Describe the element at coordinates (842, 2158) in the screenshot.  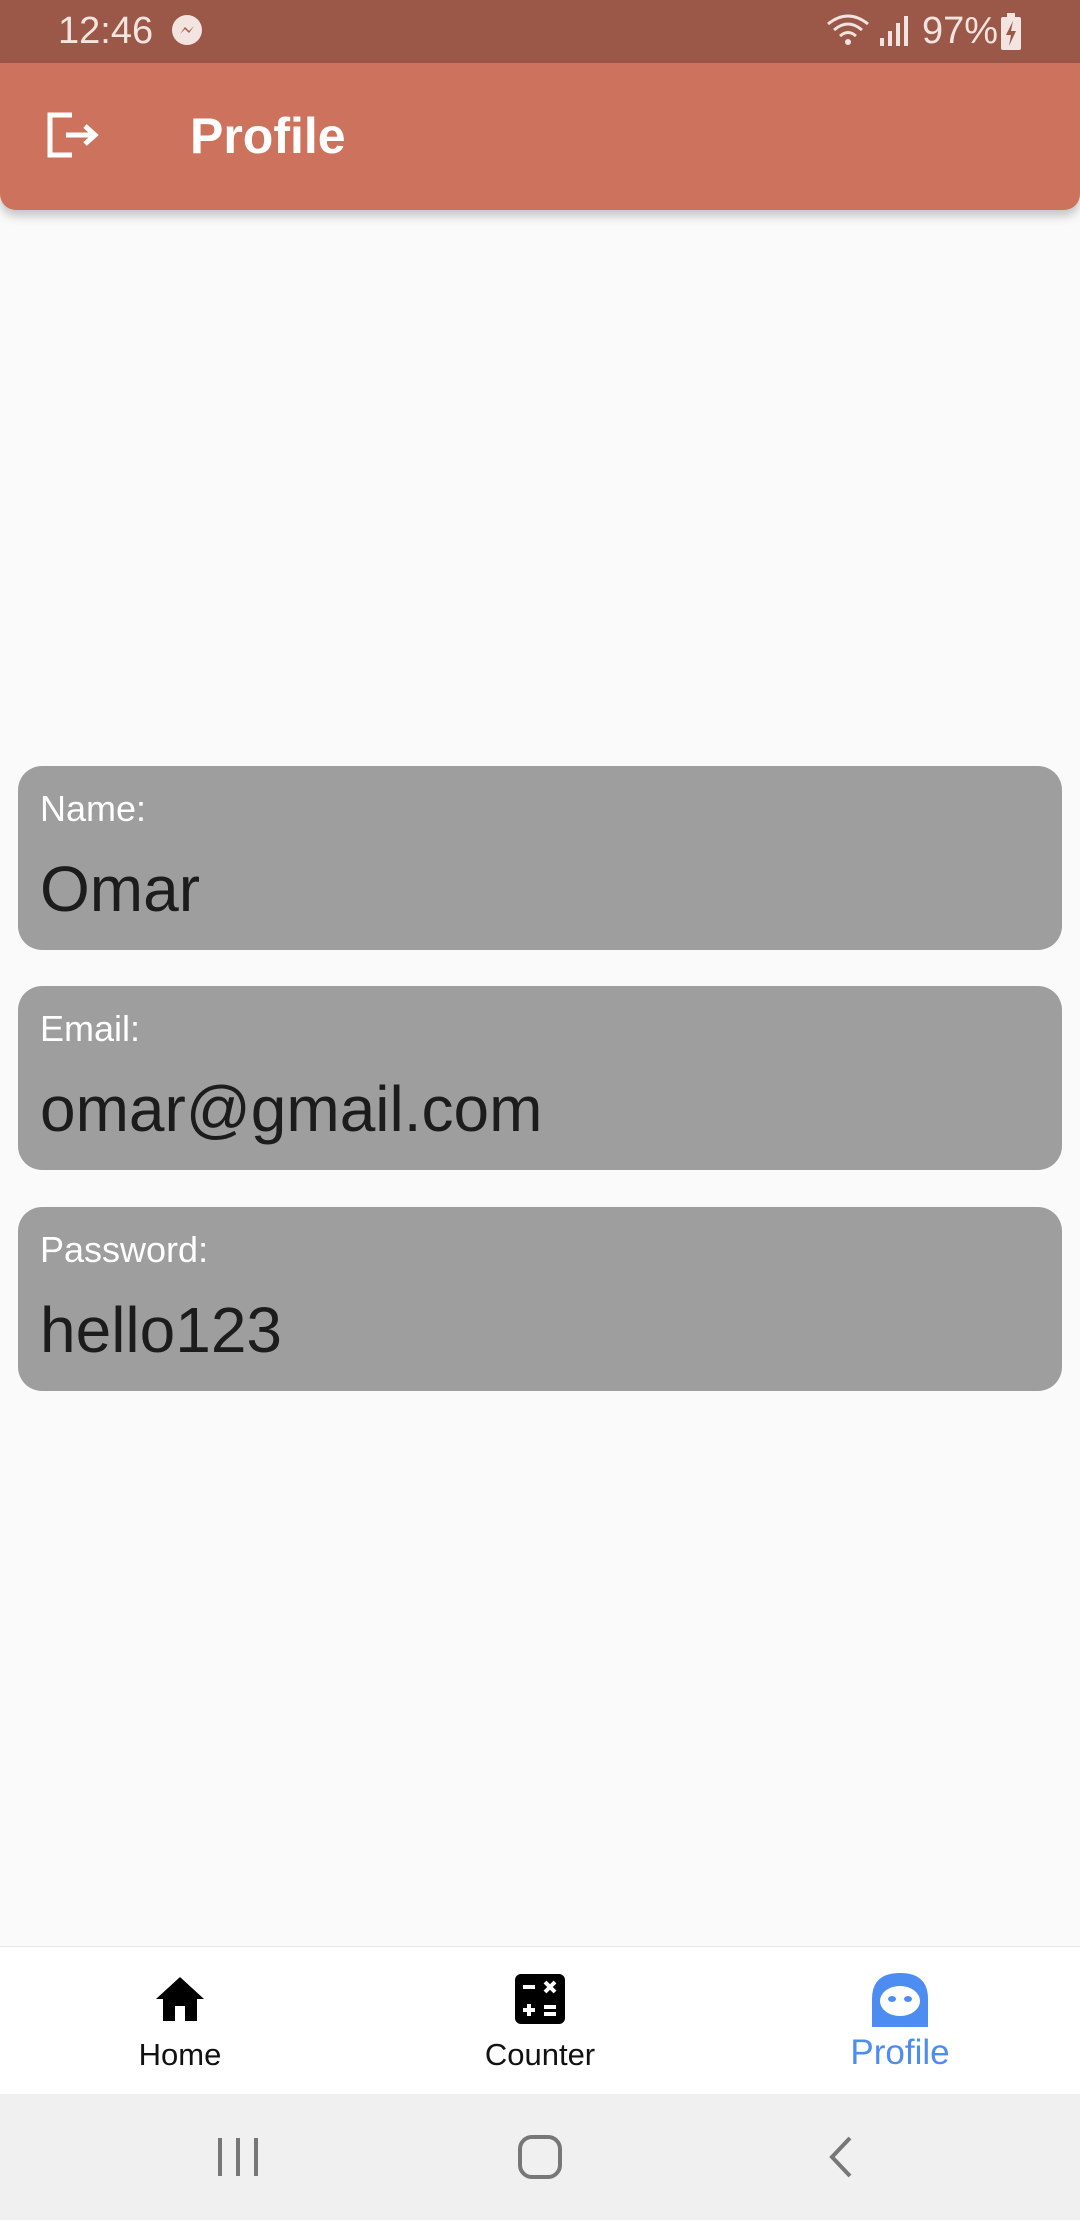
I see `back-icon` at that location.